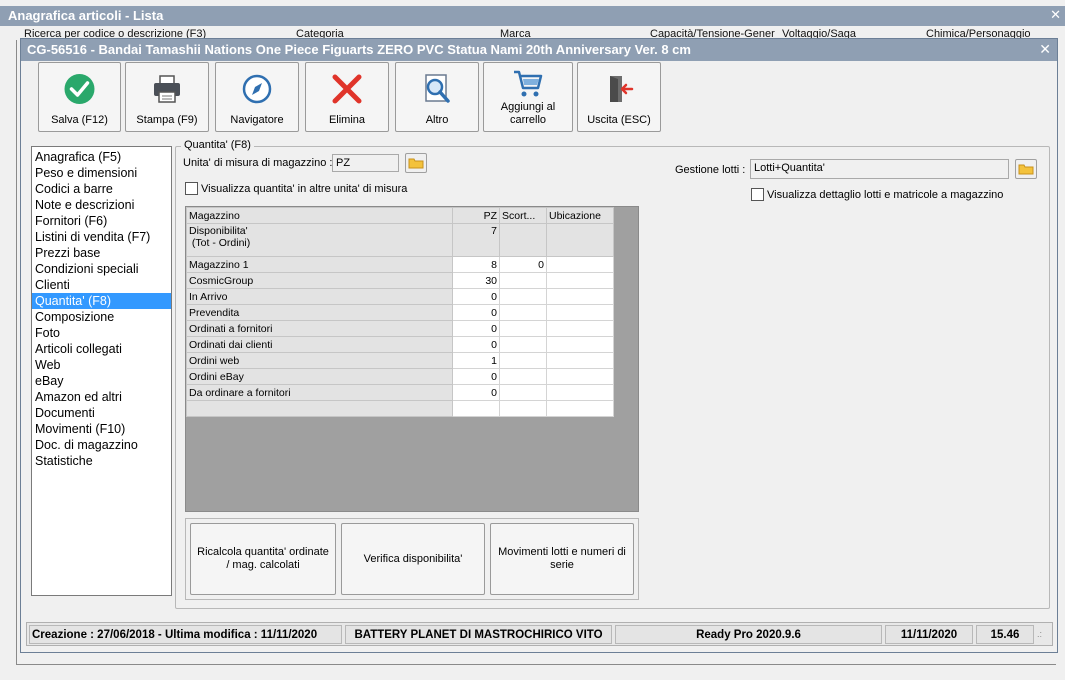 The image size is (1065, 680). I want to click on navigator-button: Navigatore, so click(257, 97).